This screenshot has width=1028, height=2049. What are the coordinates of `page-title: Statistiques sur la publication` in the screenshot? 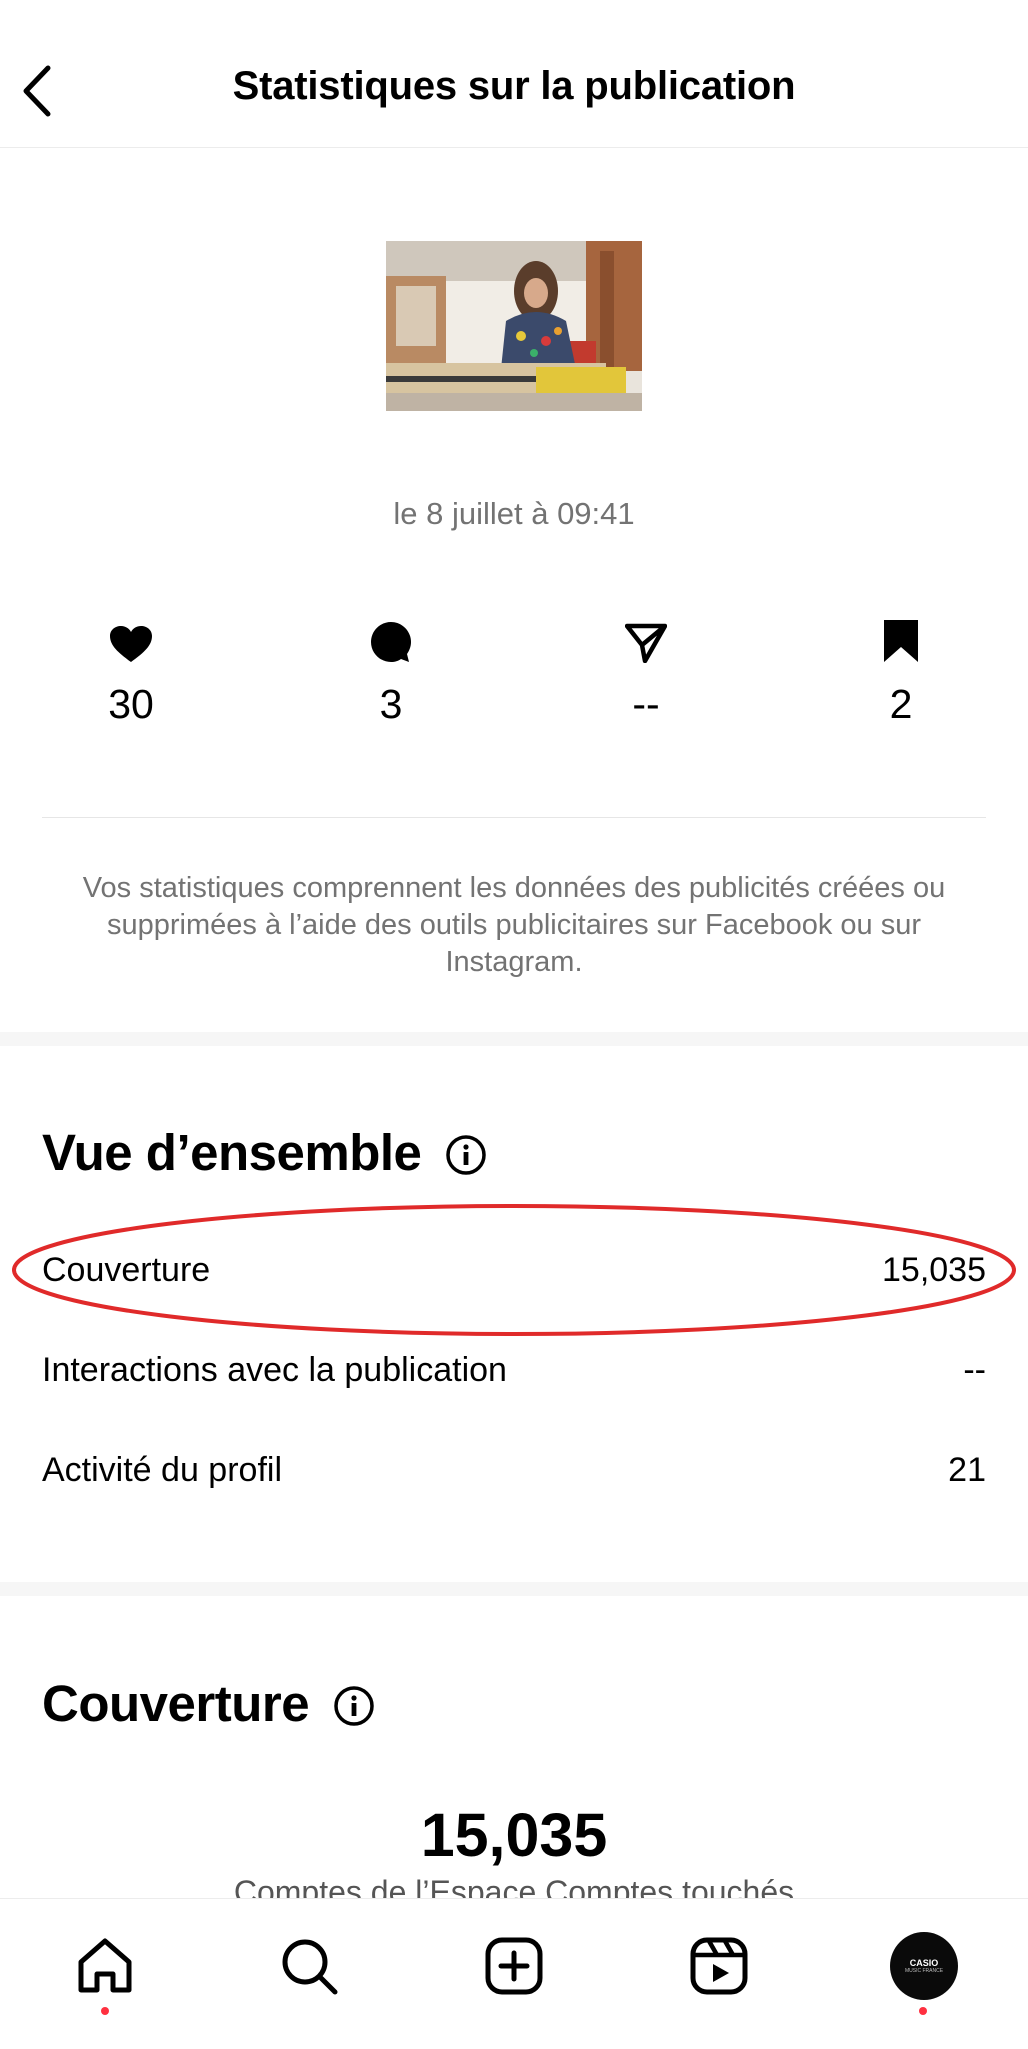 It's located at (514, 86).